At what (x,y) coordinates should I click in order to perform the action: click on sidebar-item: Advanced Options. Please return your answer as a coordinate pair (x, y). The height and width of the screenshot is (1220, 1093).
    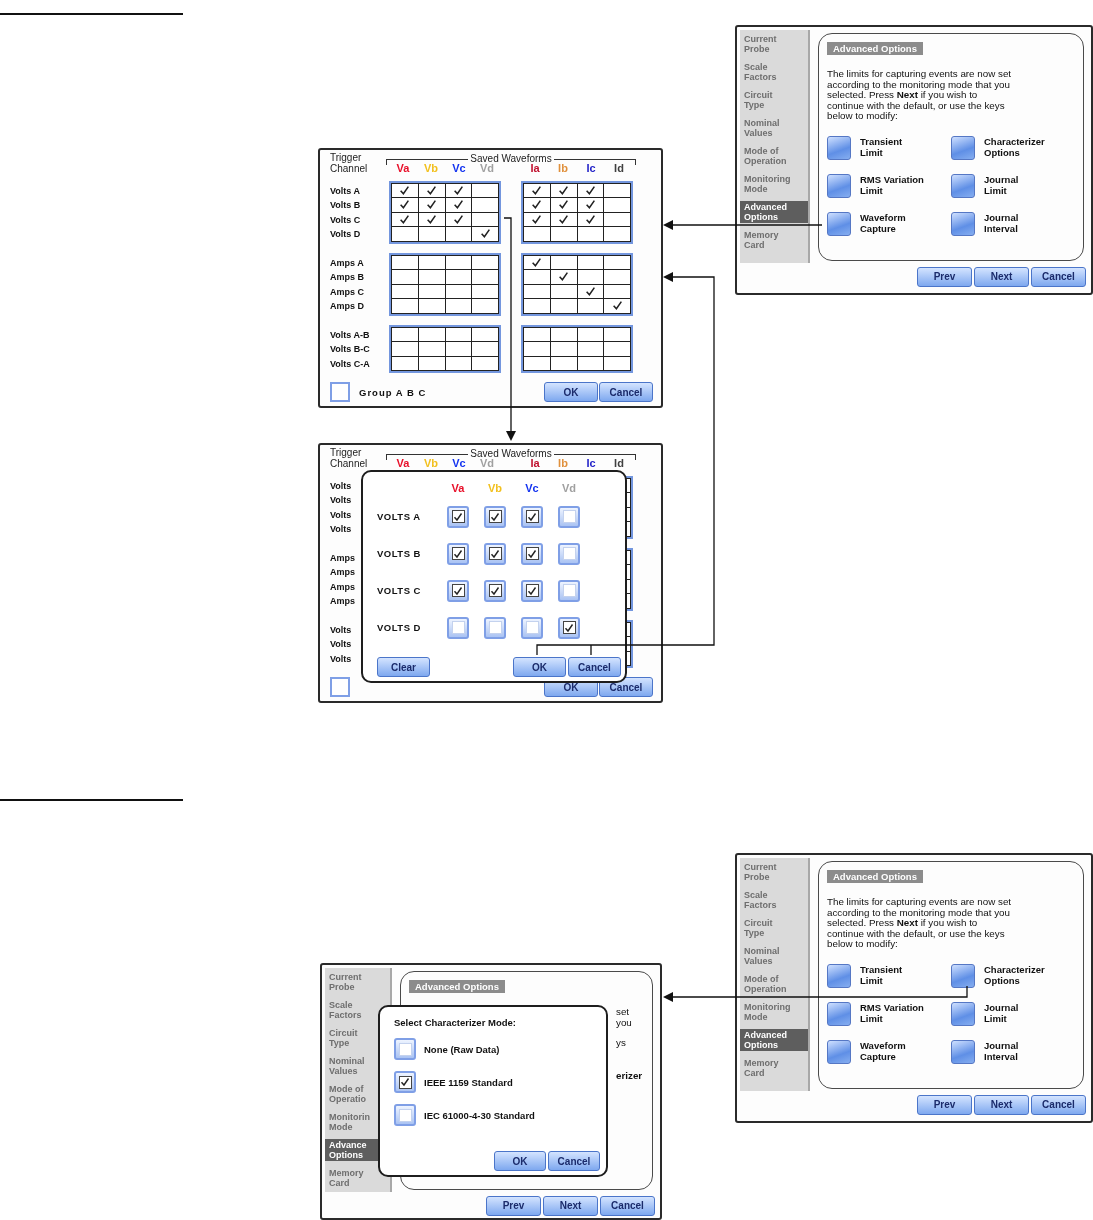
    Looking at the image, I should click on (774, 212).